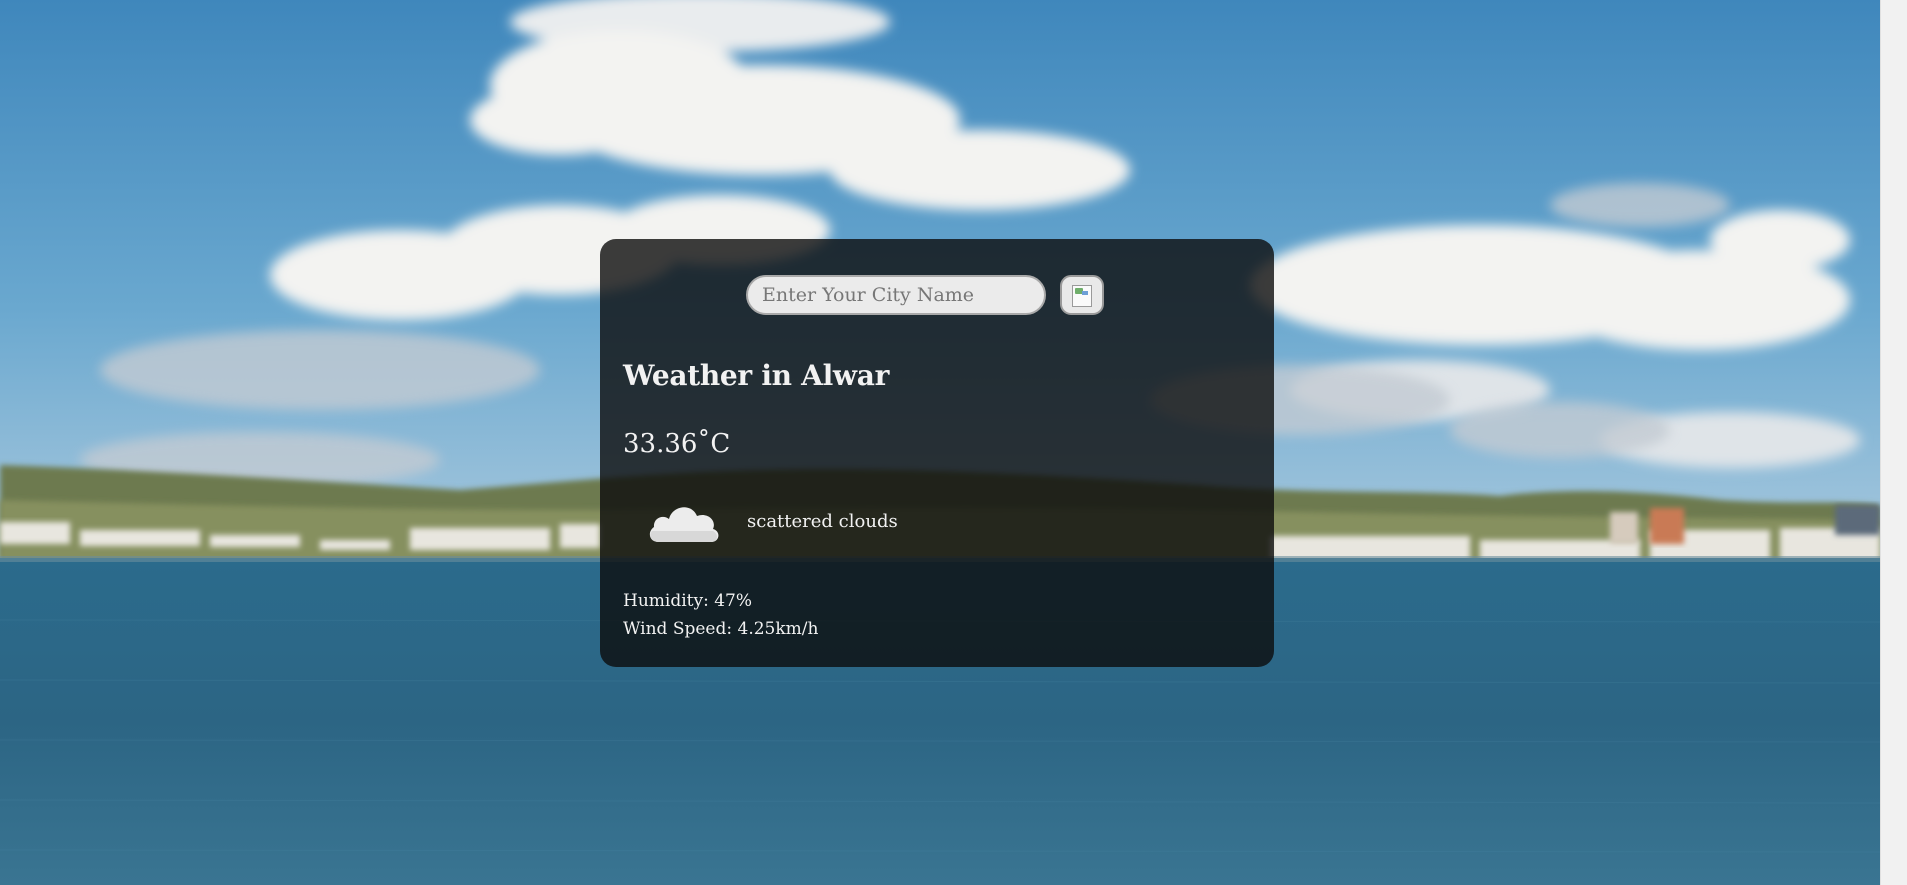 The height and width of the screenshot is (885, 1907). What do you see at coordinates (756, 375) in the screenshot?
I see `weather-title: Weather in Alwar` at bounding box center [756, 375].